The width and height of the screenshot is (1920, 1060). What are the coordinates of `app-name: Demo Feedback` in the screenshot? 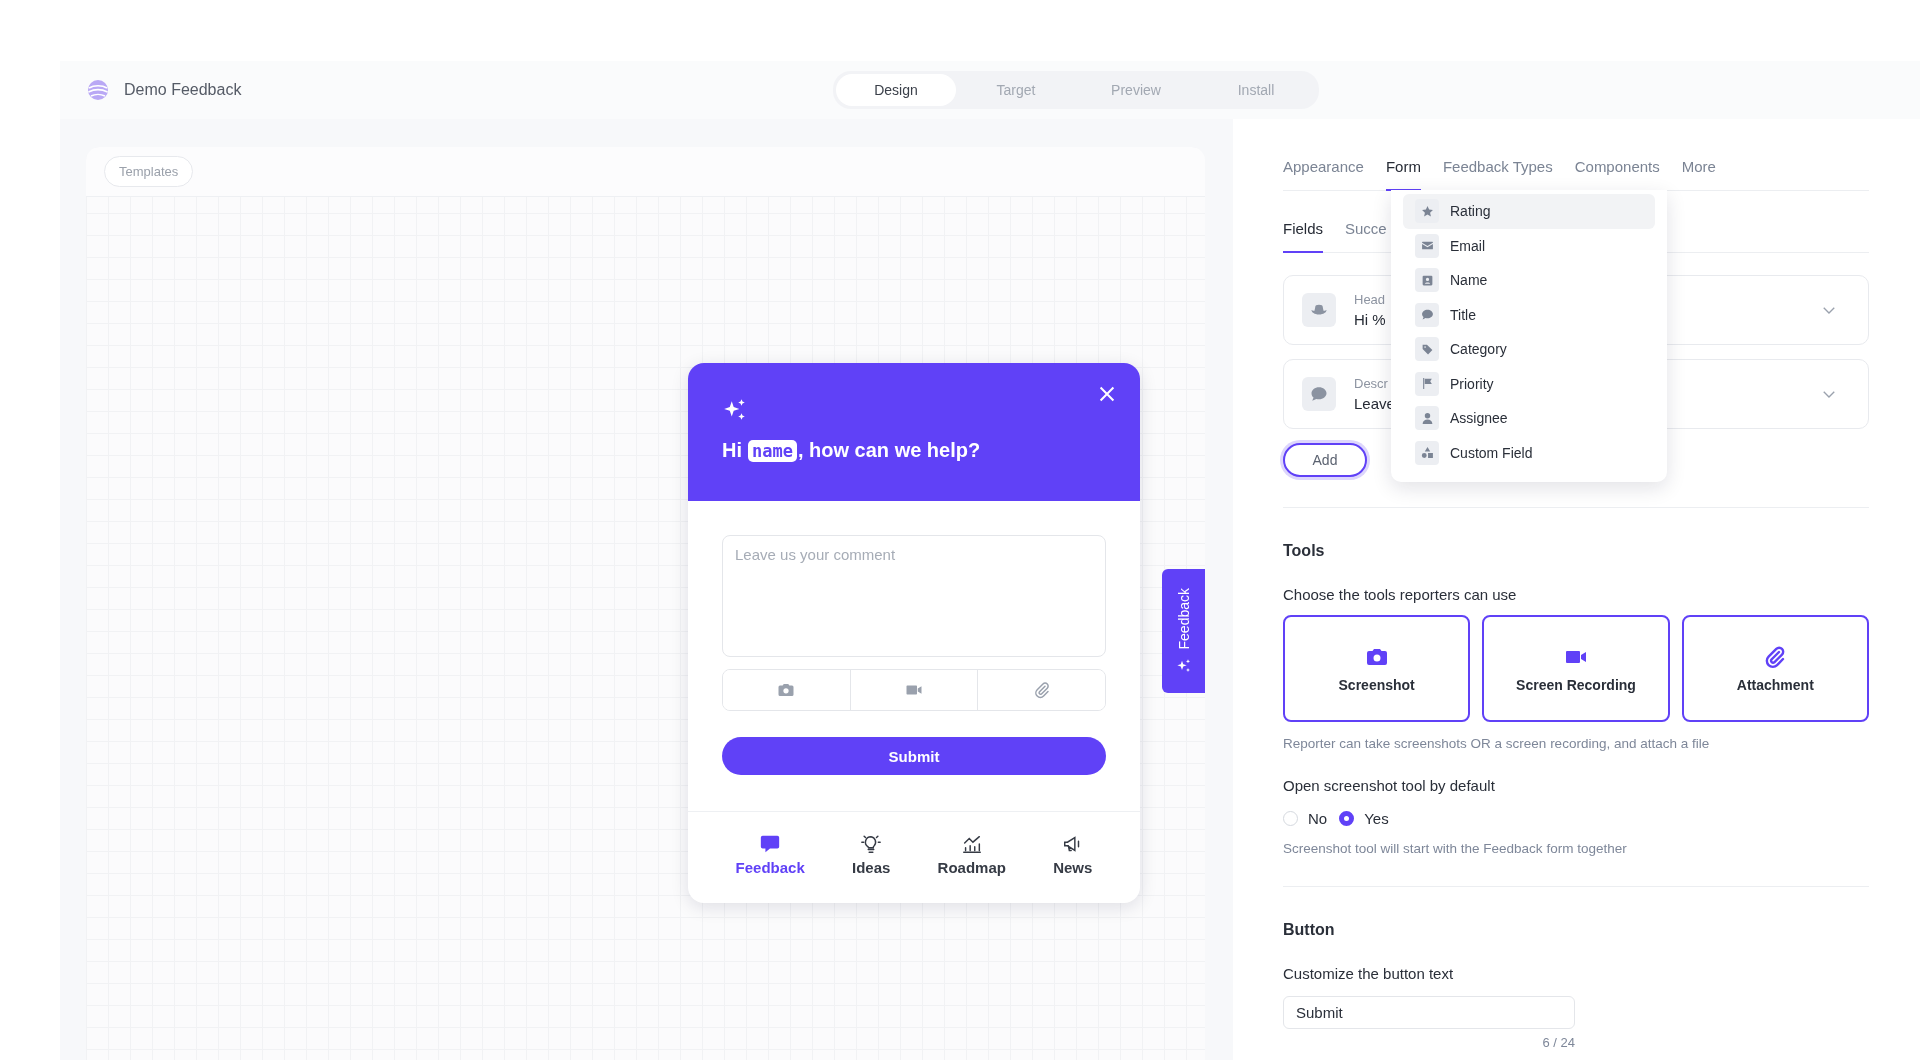 It's located at (183, 90).